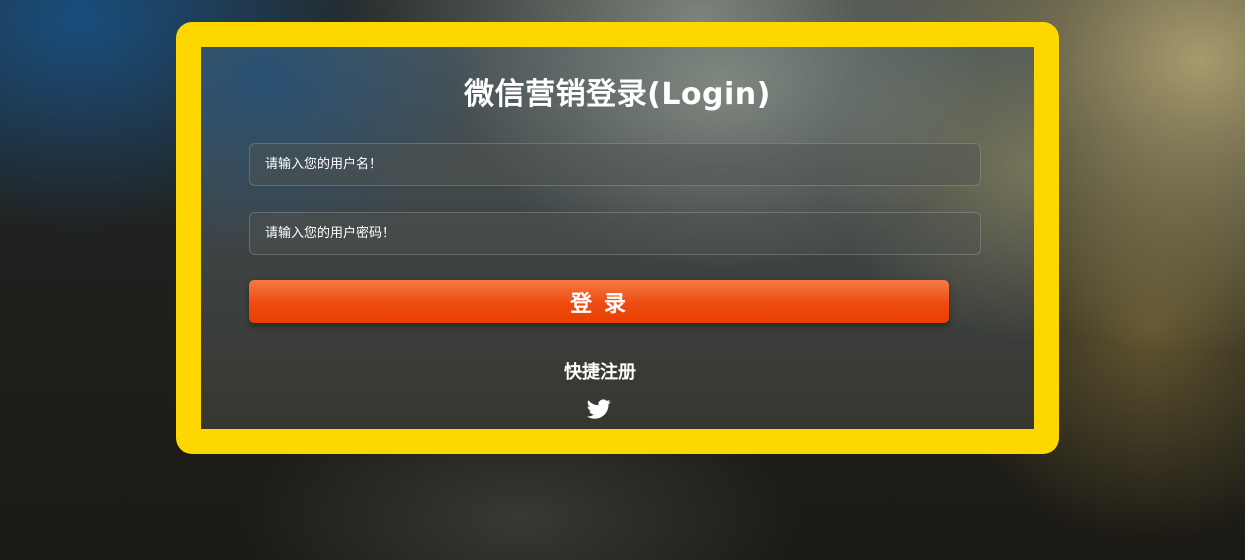  I want to click on login-button: 登 录, so click(599, 301).